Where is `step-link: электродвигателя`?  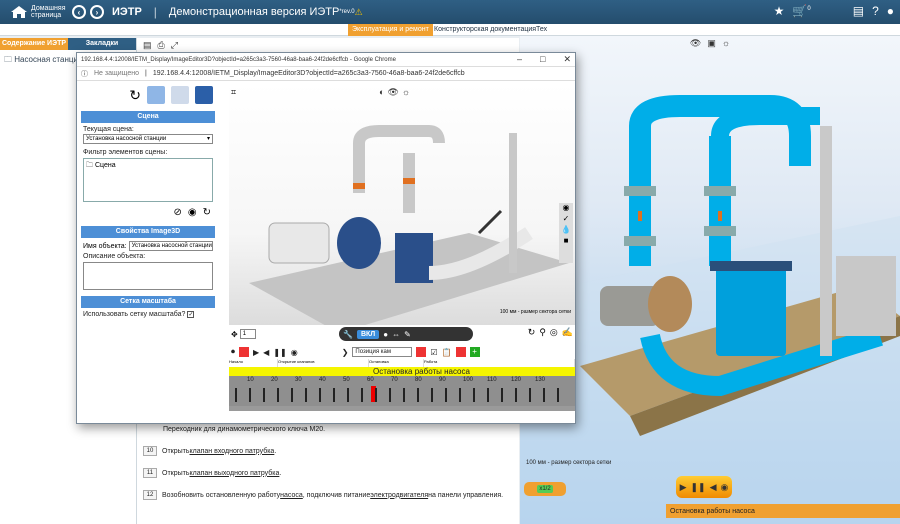
step-link: электродвигателя is located at coordinates (399, 495).